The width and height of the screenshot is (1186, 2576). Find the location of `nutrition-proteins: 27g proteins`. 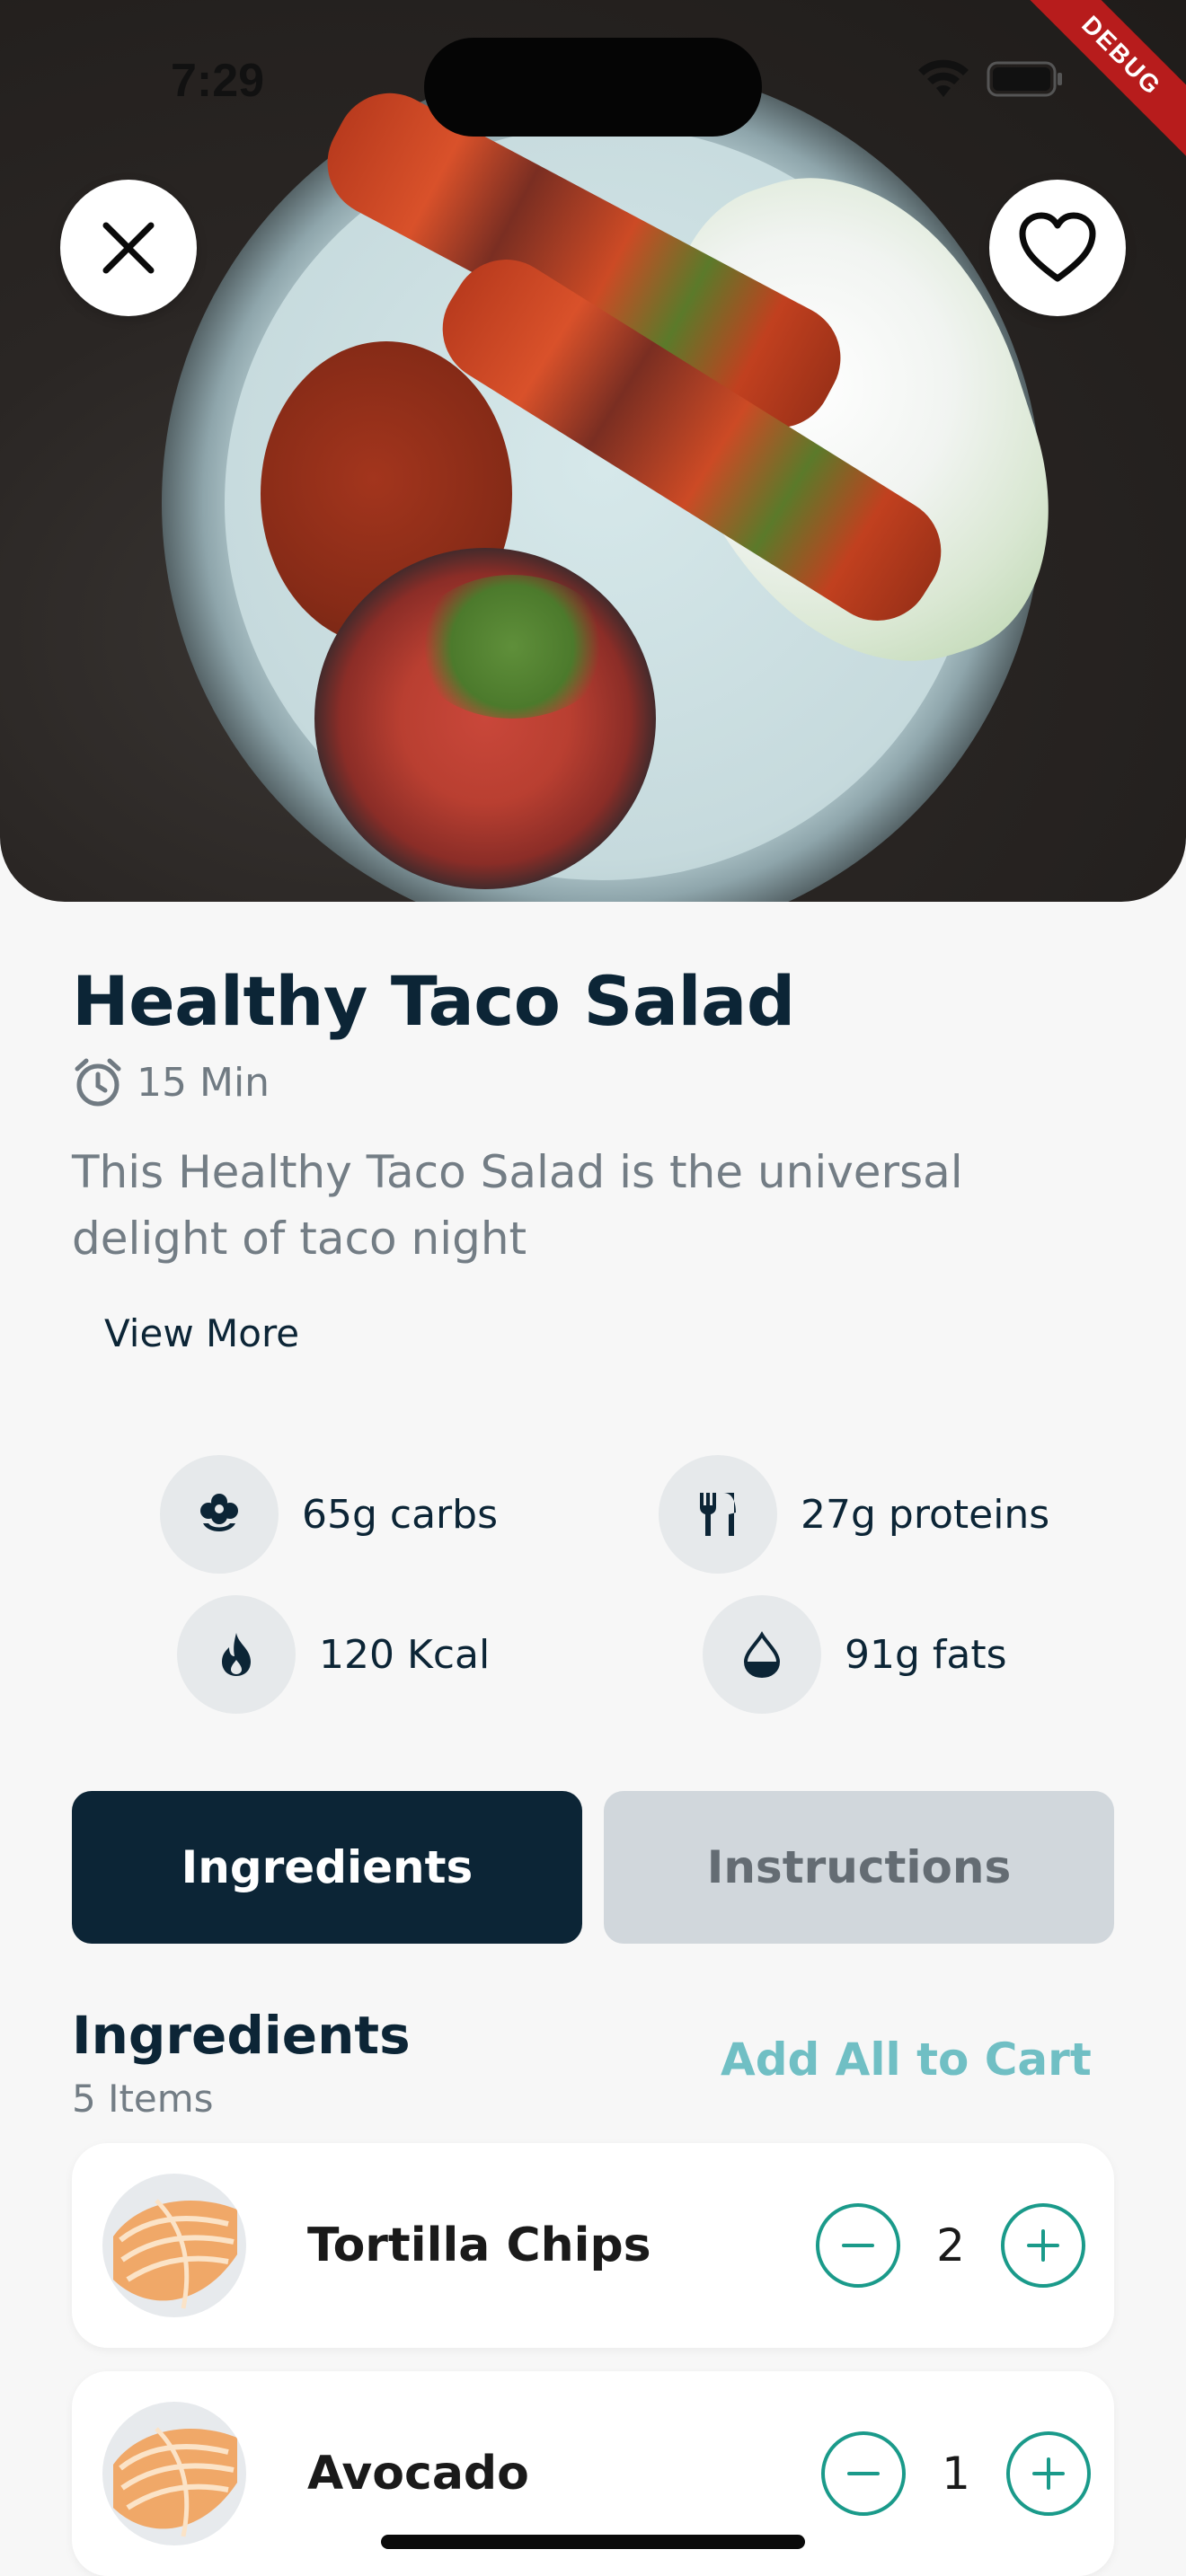

nutrition-proteins: 27g proteins is located at coordinates (854, 1514).